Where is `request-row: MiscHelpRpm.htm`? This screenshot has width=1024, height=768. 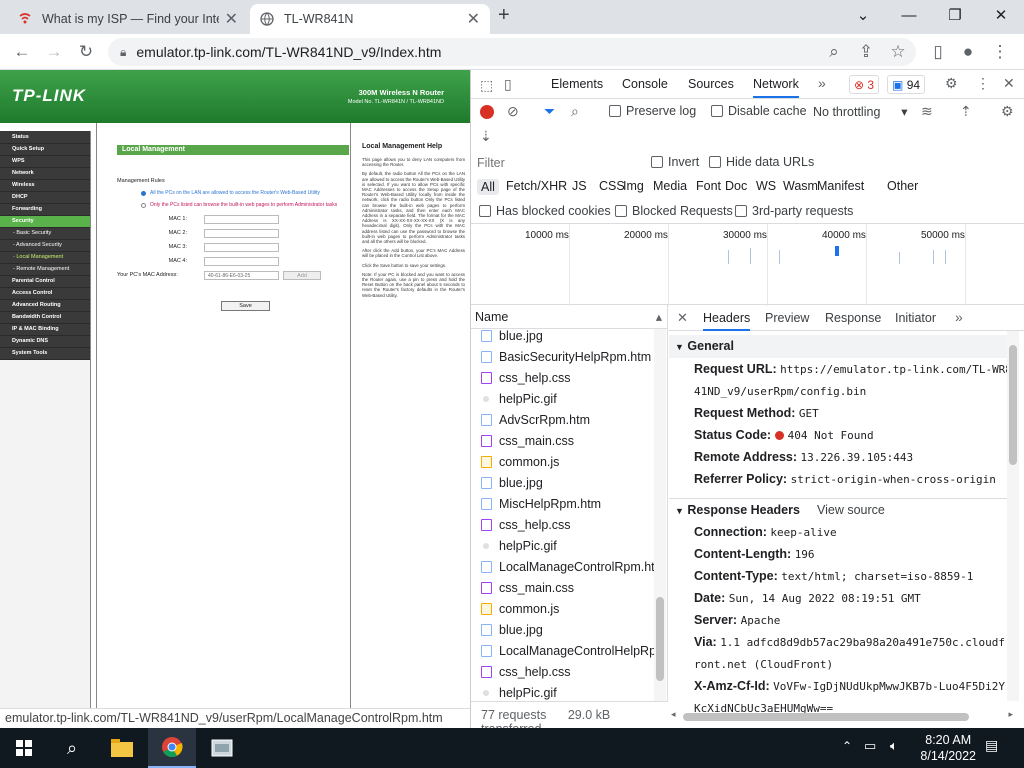
request-row: MiscHelpRpm.htm is located at coordinates (563, 503).